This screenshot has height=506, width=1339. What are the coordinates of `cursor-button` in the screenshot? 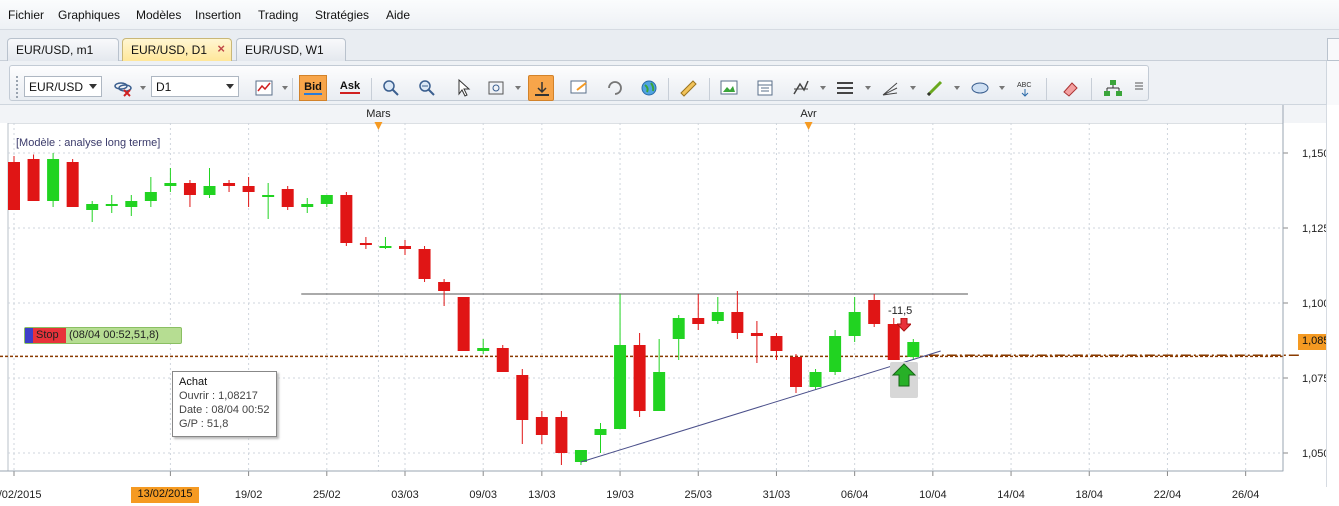 It's located at (463, 88).